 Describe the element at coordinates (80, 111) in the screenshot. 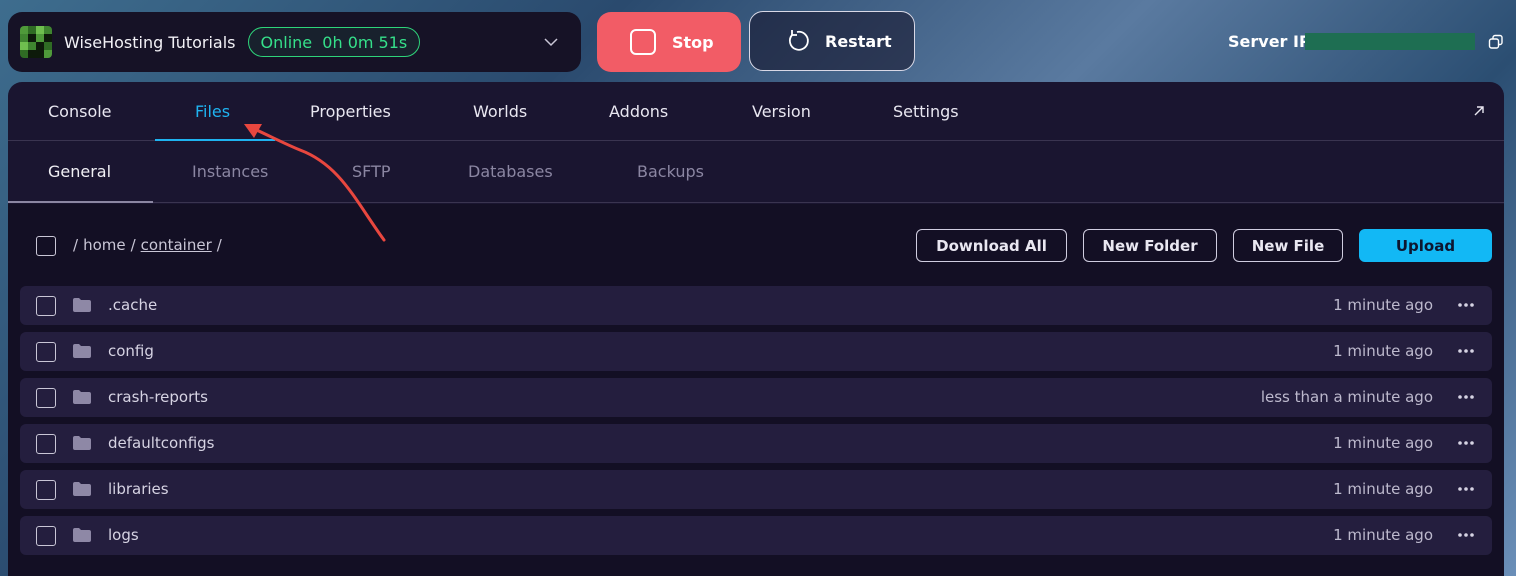

I see `tab-console: Console` at that location.